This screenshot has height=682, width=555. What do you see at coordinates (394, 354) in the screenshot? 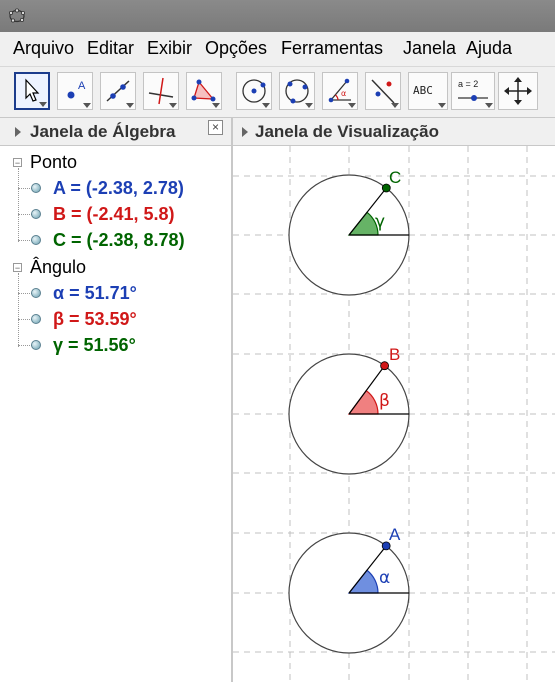
I see `point-b-label: B` at bounding box center [394, 354].